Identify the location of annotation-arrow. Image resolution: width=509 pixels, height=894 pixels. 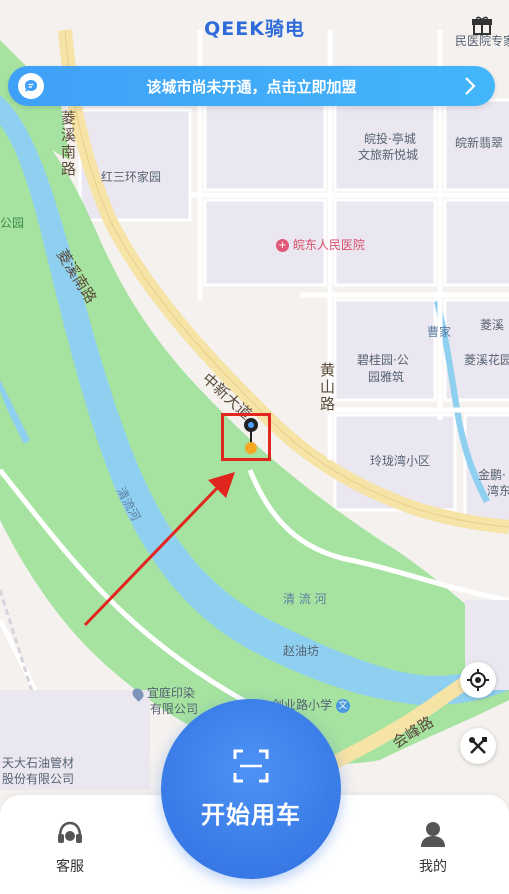
(159, 549).